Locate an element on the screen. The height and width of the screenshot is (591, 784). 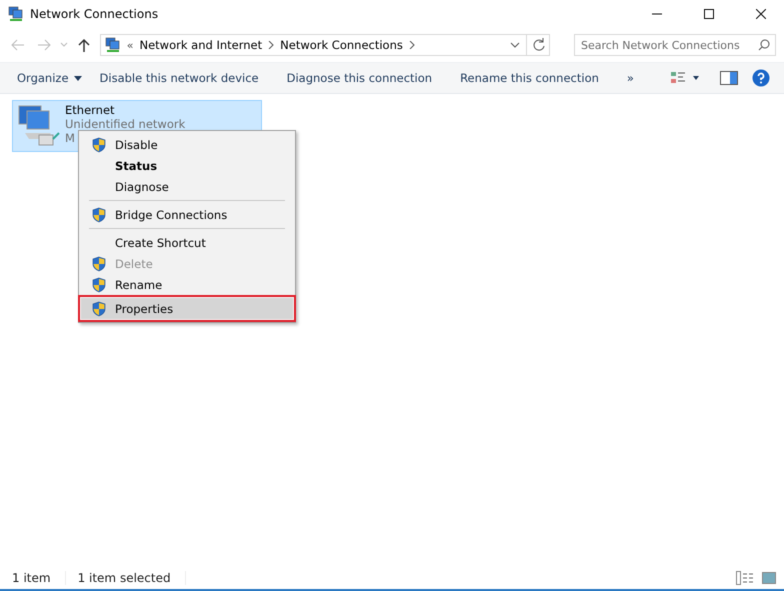
menu-item: Bridge Connections is located at coordinates (187, 214).